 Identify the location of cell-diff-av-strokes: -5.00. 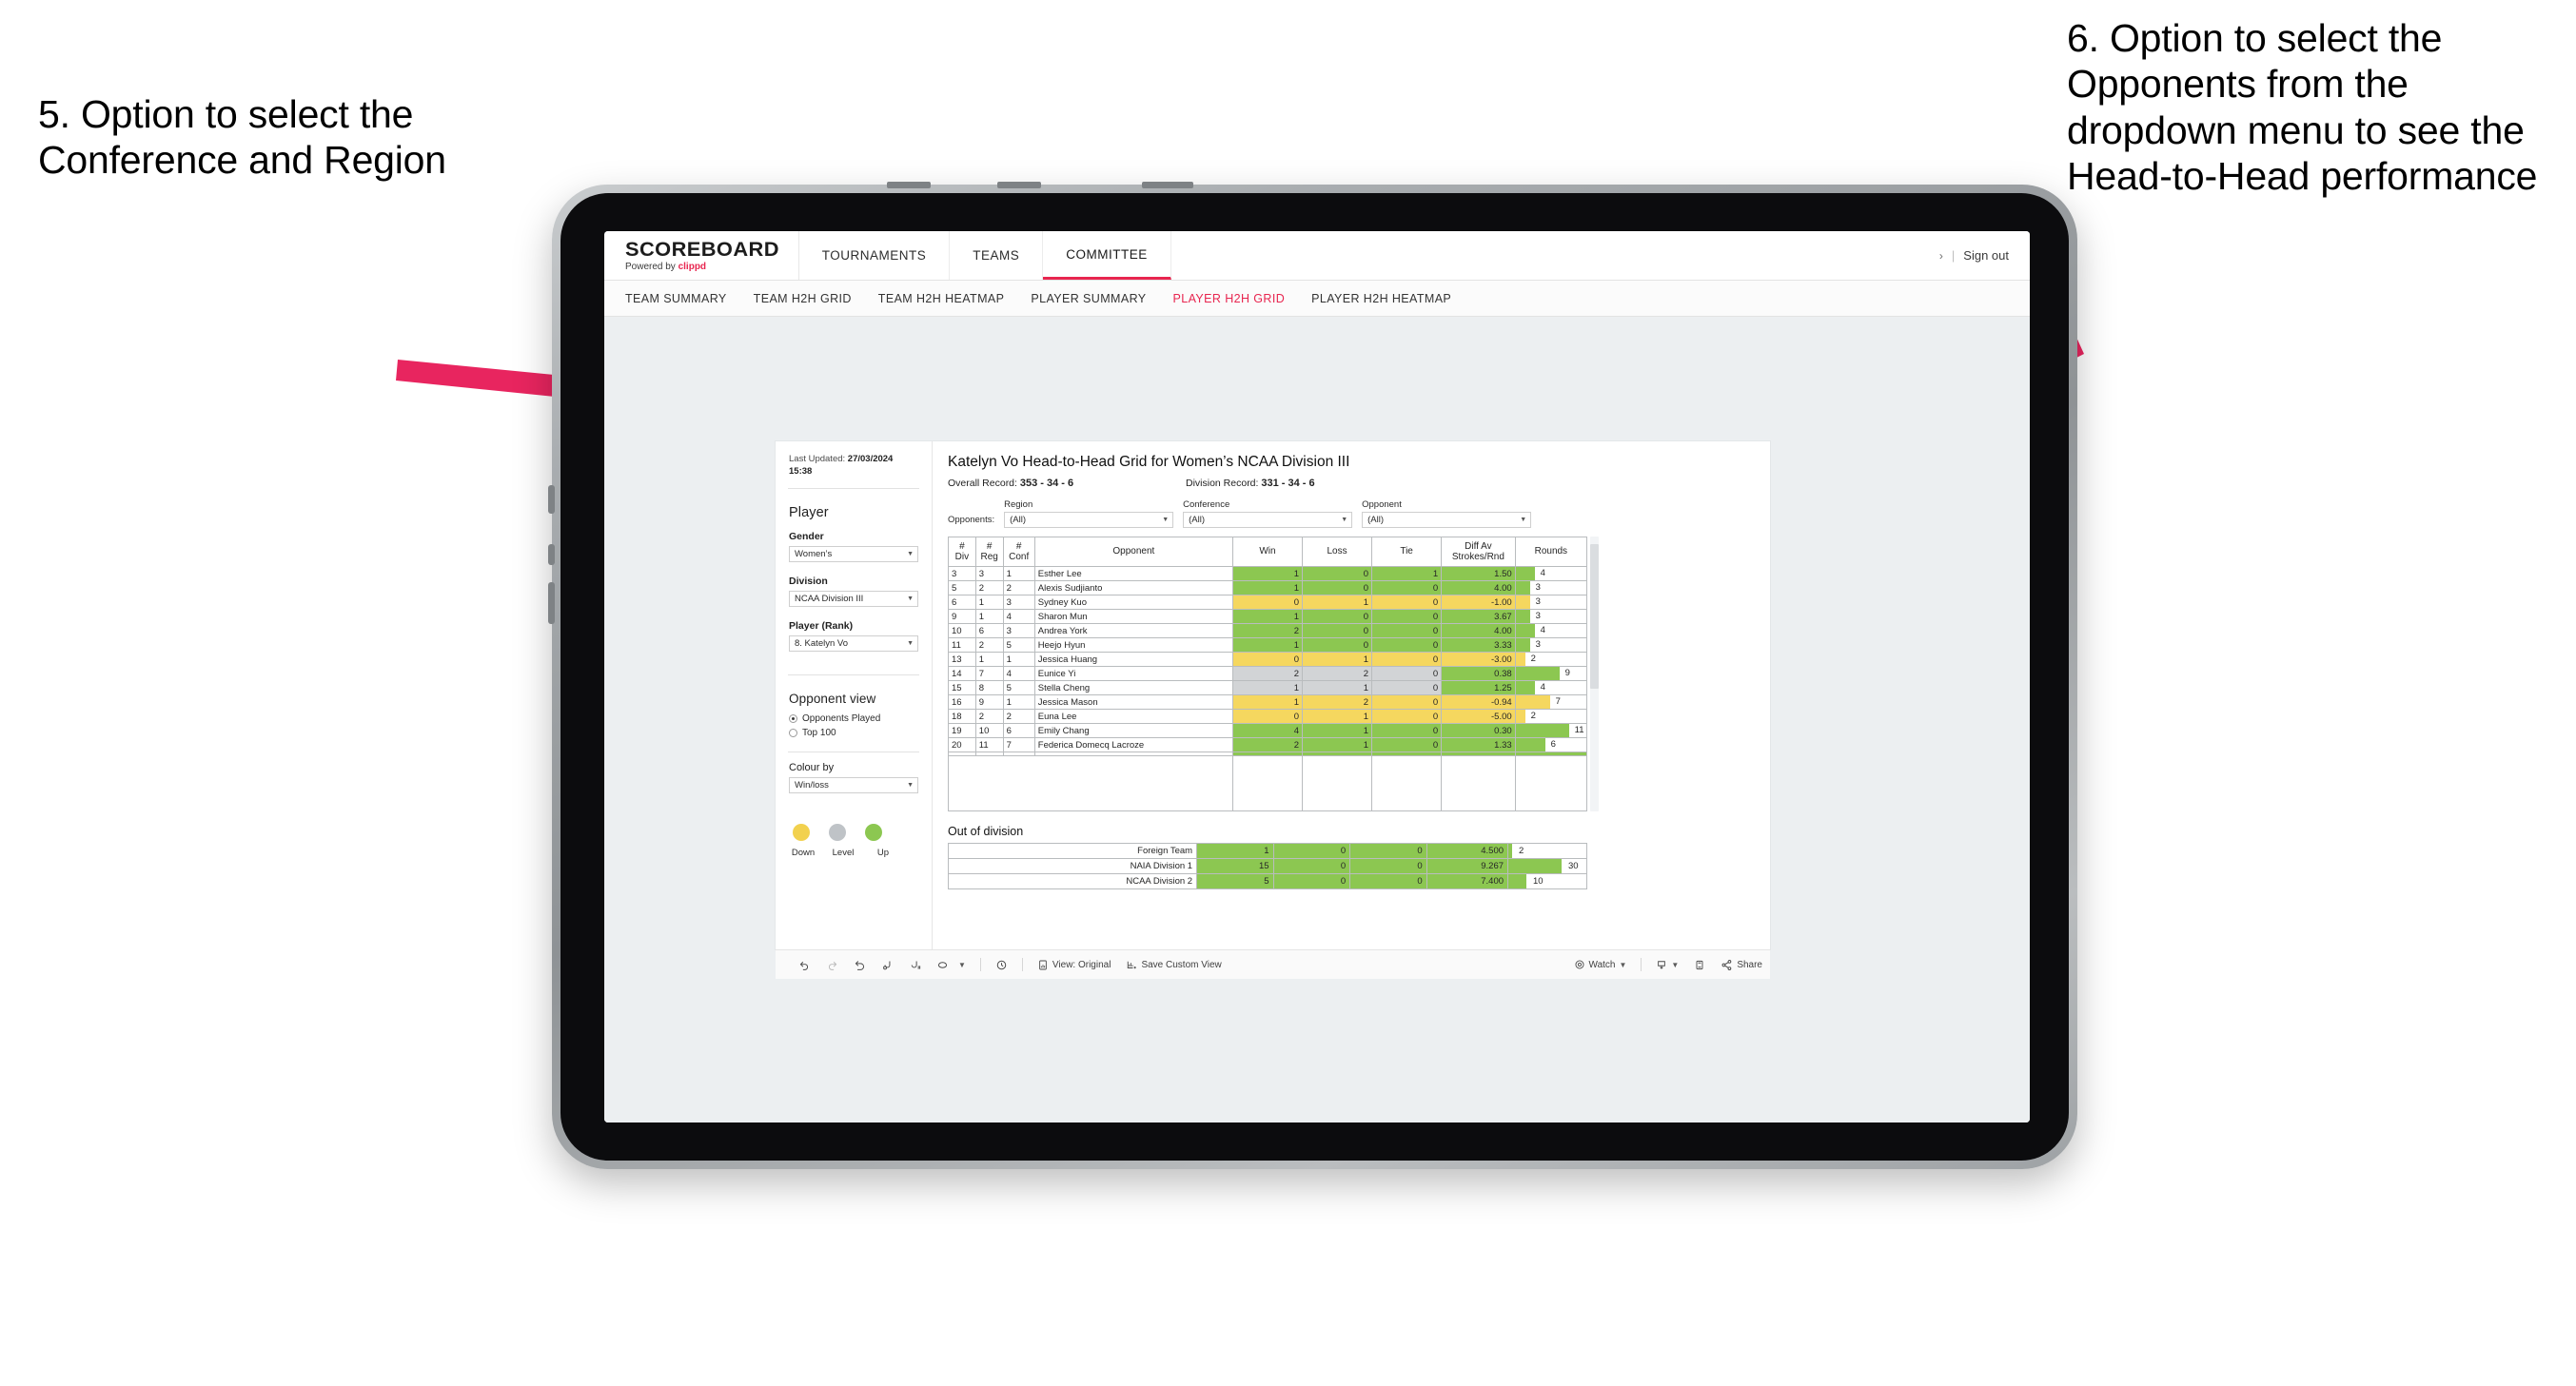
(1478, 716).